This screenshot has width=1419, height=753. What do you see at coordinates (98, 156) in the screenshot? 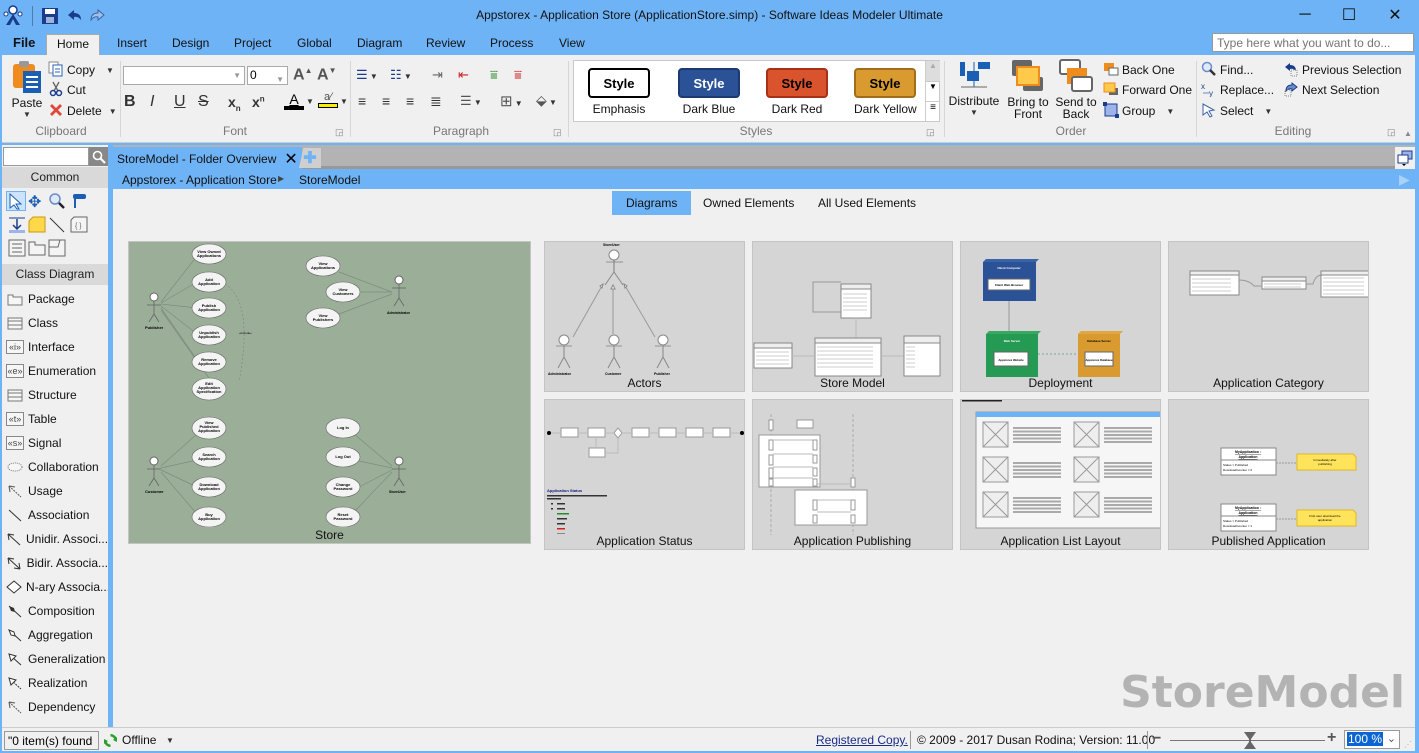
I see `toolbox-search-button` at bounding box center [98, 156].